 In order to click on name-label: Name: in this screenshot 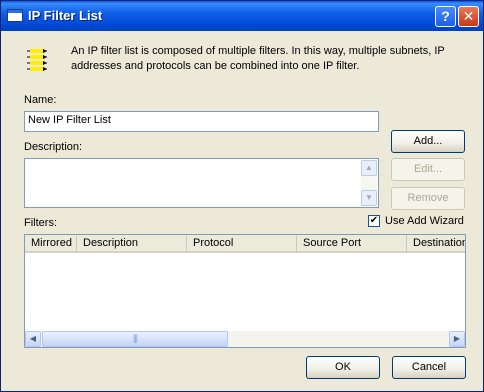, I will do `click(40, 100)`.